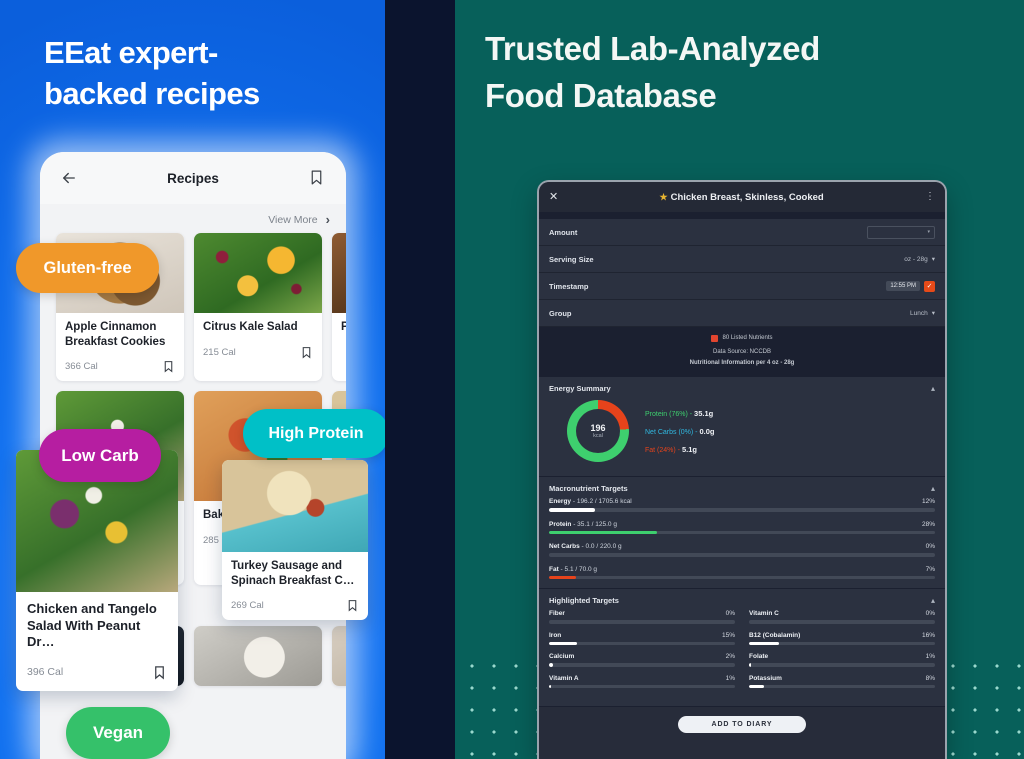 This screenshot has height=759, width=1024. I want to click on right-headline: Trusted Lab-Analyzed Food Database, so click(652, 72).